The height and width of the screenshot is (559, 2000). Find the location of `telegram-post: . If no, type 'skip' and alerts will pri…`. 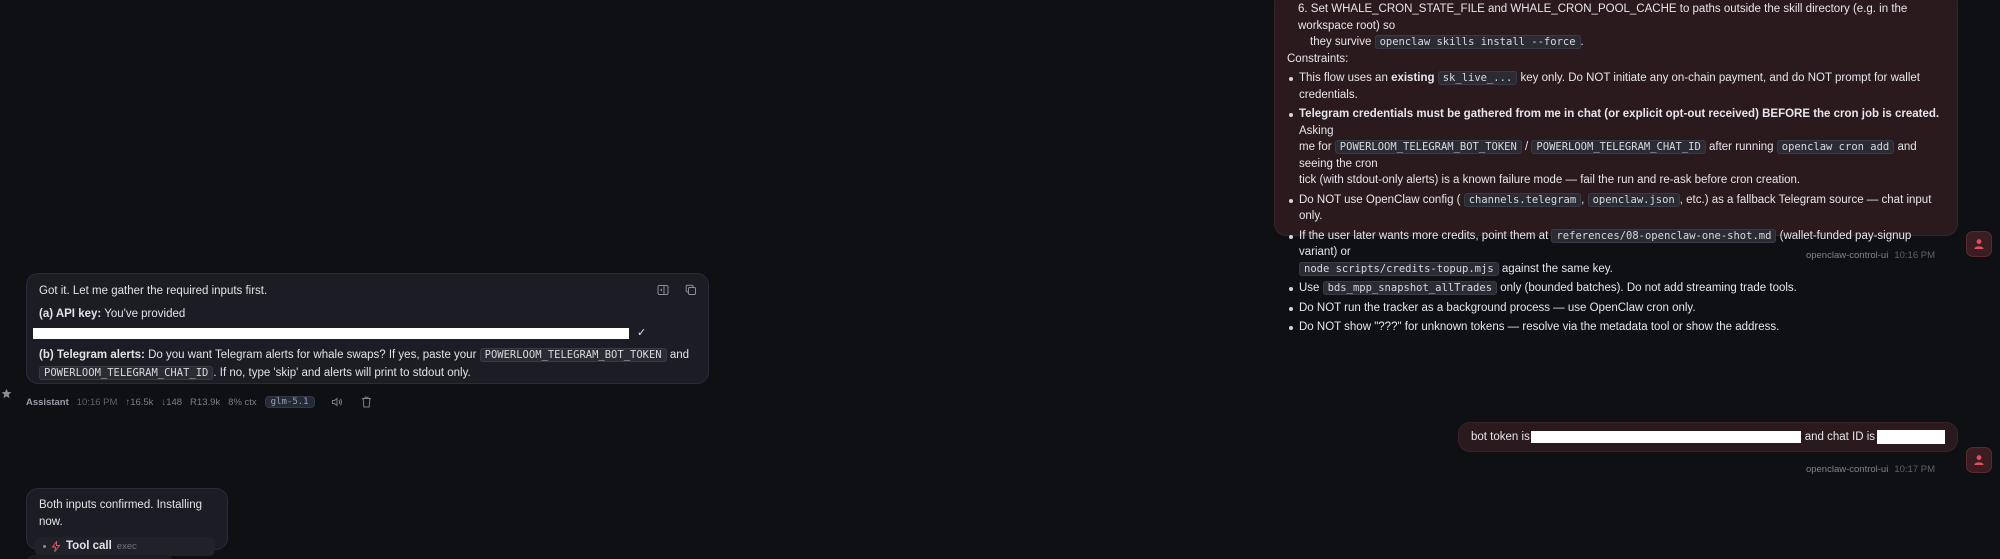

telegram-post: . If no, type 'skip' and alerts will pri… is located at coordinates (342, 373).